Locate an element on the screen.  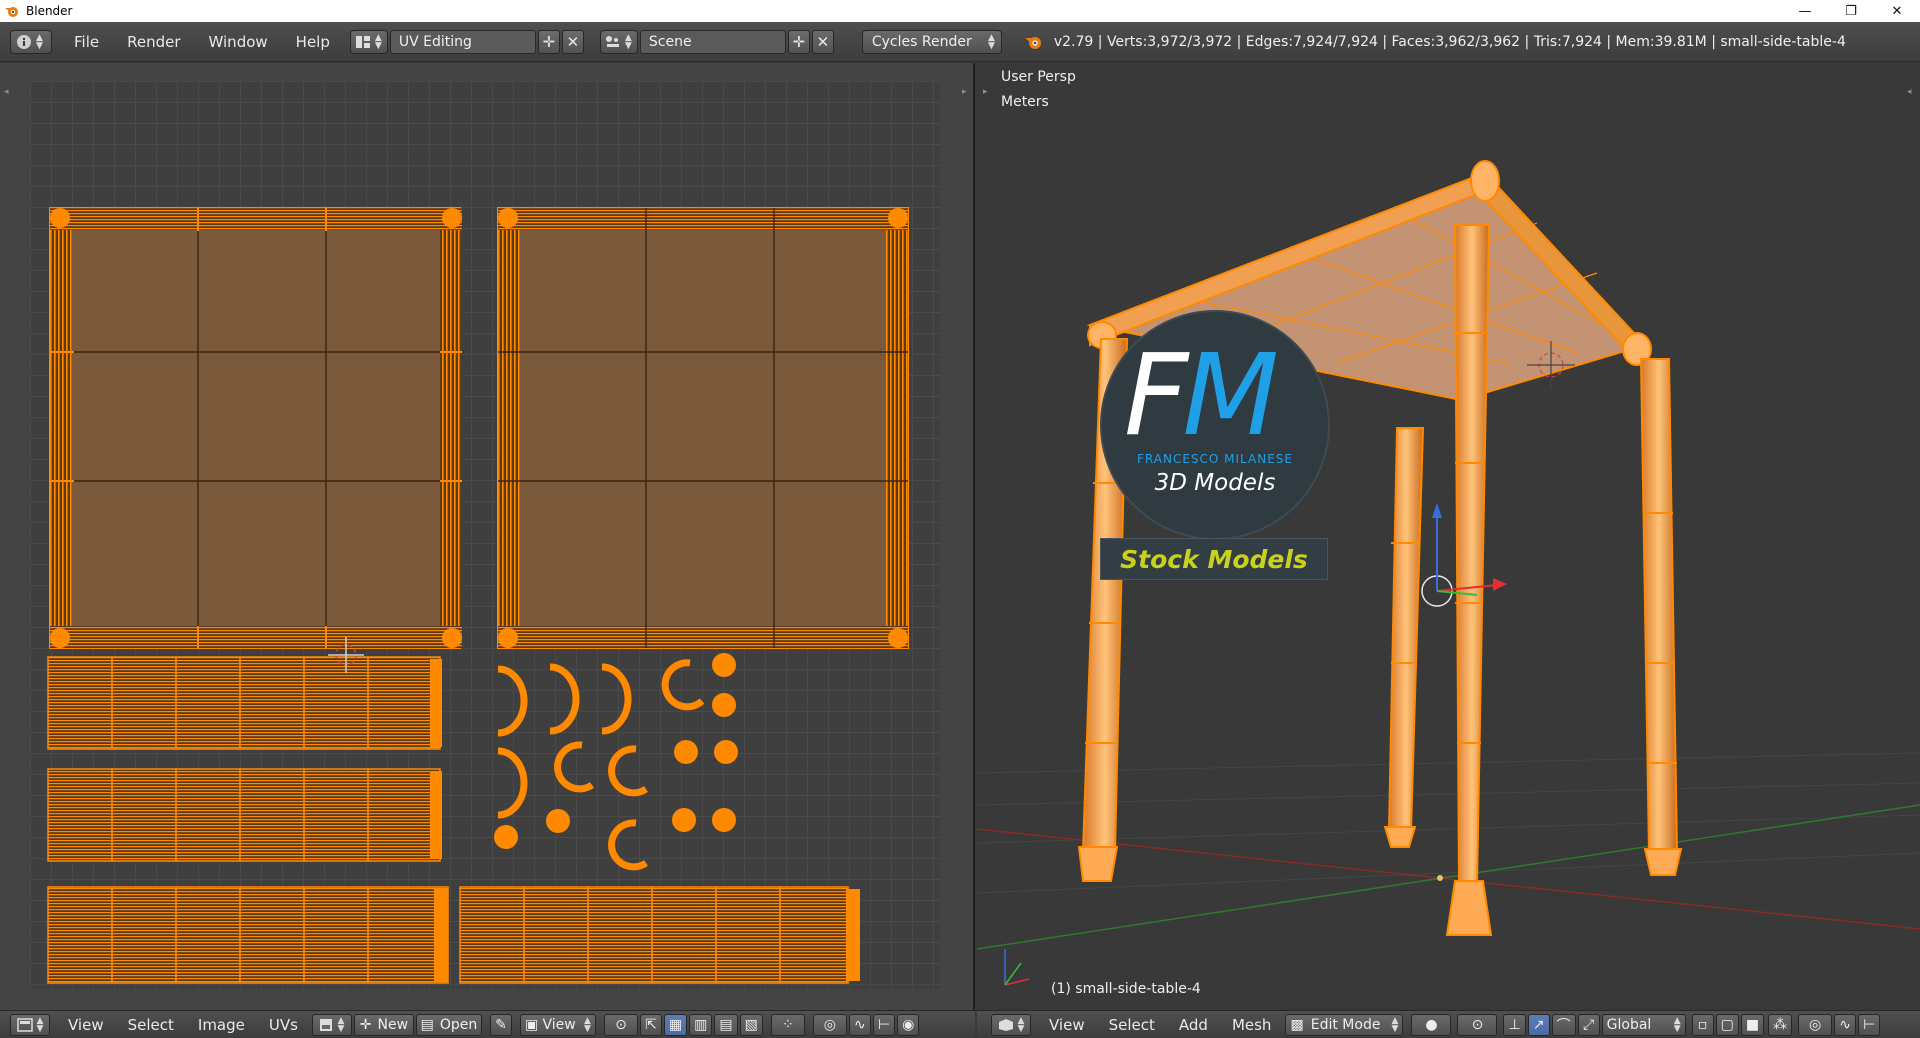
window-titlebar: Blender — ❐ ✕ is located at coordinates (960, 11).